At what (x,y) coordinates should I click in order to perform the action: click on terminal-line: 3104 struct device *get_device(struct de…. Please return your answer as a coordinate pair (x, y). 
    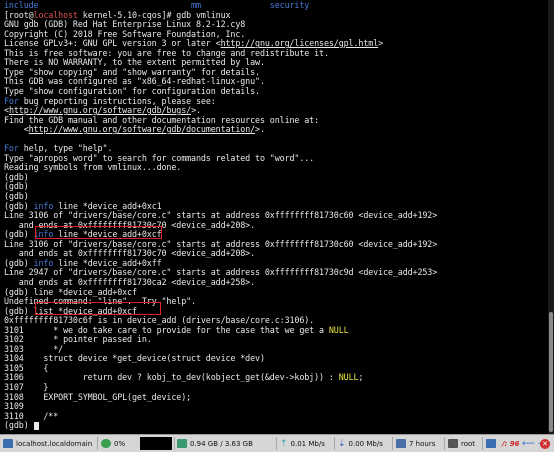
    Looking at the image, I should click on (134, 358).